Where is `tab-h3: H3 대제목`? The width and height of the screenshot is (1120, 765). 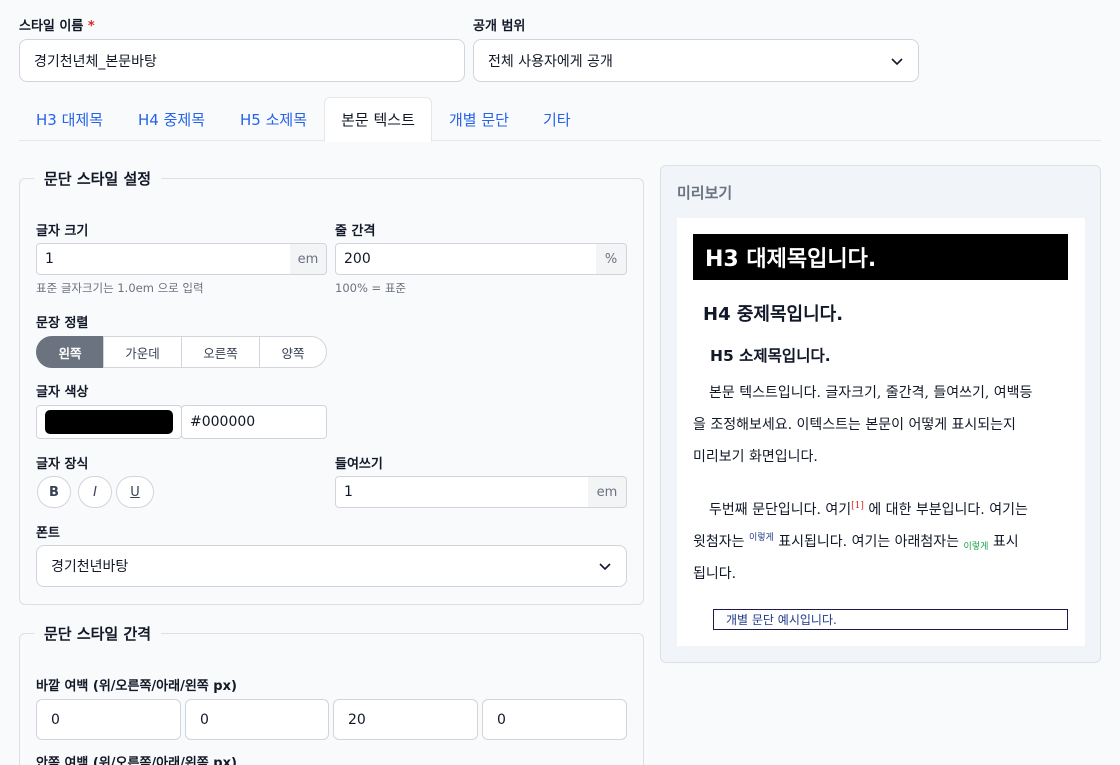
tab-h3: H3 대제목 is located at coordinates (69, 119).